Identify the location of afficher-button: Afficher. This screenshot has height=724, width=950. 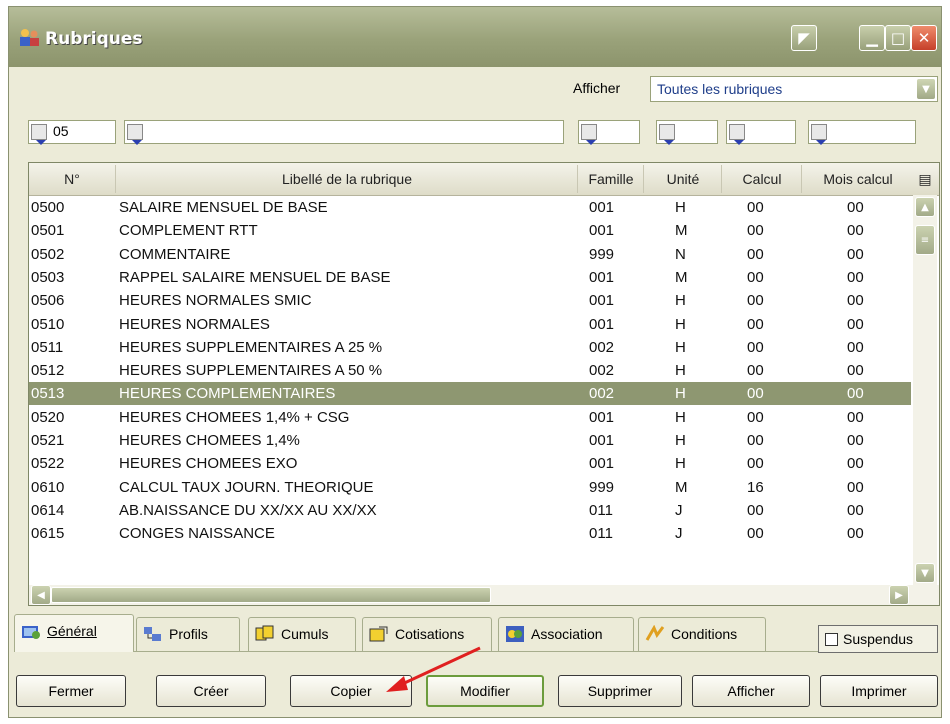
(751, 691).